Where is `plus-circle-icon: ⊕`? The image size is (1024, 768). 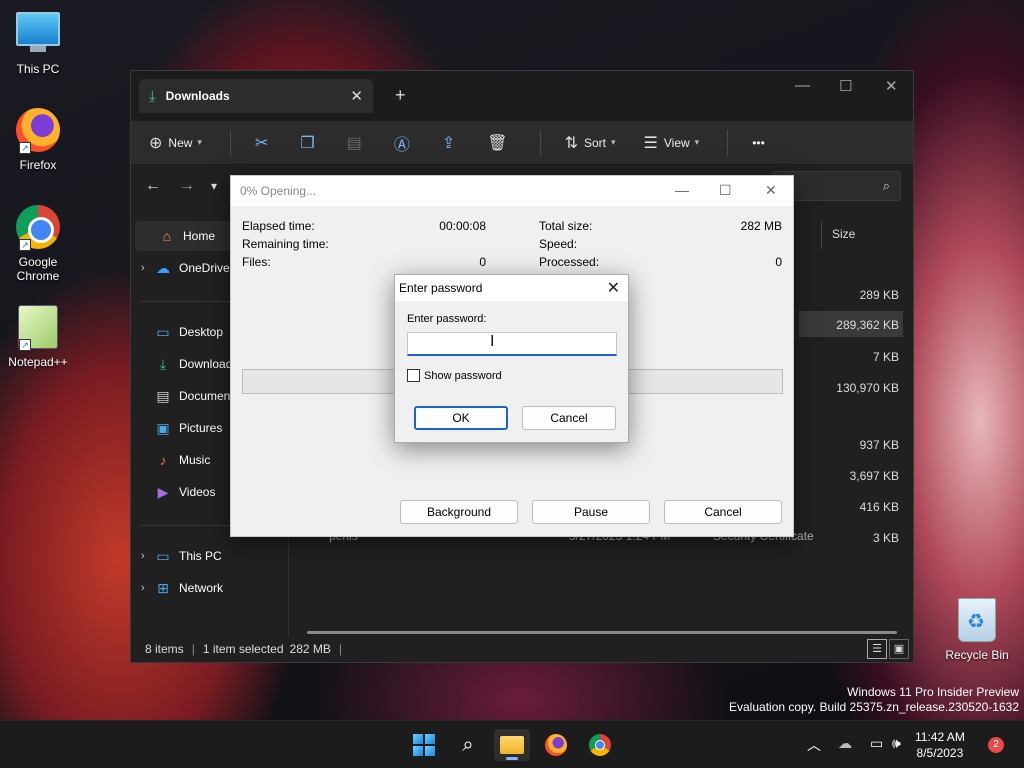 plus-circle-icon: ⊕ is located at coordinates (156, 143).